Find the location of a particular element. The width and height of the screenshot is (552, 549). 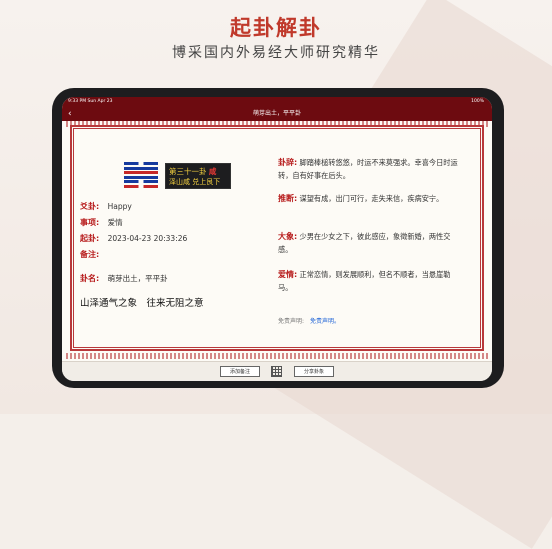

daxiang-text: 少男在少女之下，彼此感应，象徵新婚，两性交感。 is located at coordinates (364, 243).